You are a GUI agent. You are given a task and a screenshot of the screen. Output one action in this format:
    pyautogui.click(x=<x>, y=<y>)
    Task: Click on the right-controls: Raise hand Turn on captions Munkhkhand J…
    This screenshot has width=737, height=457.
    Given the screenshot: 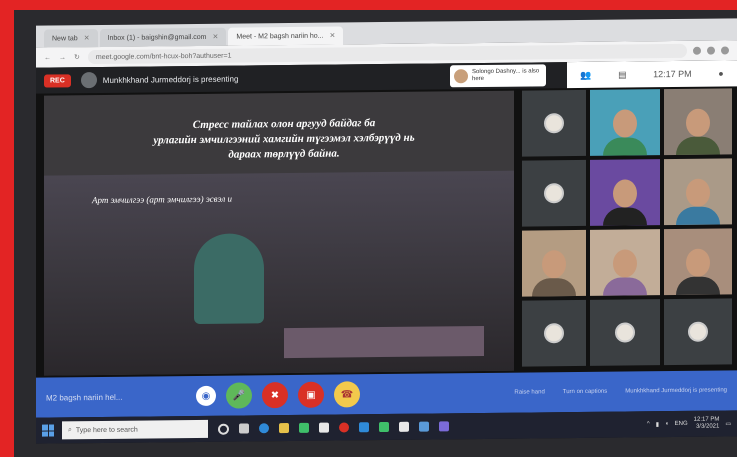 What is the action you would take?
    pyautogui.click(x=620, y=391)
    